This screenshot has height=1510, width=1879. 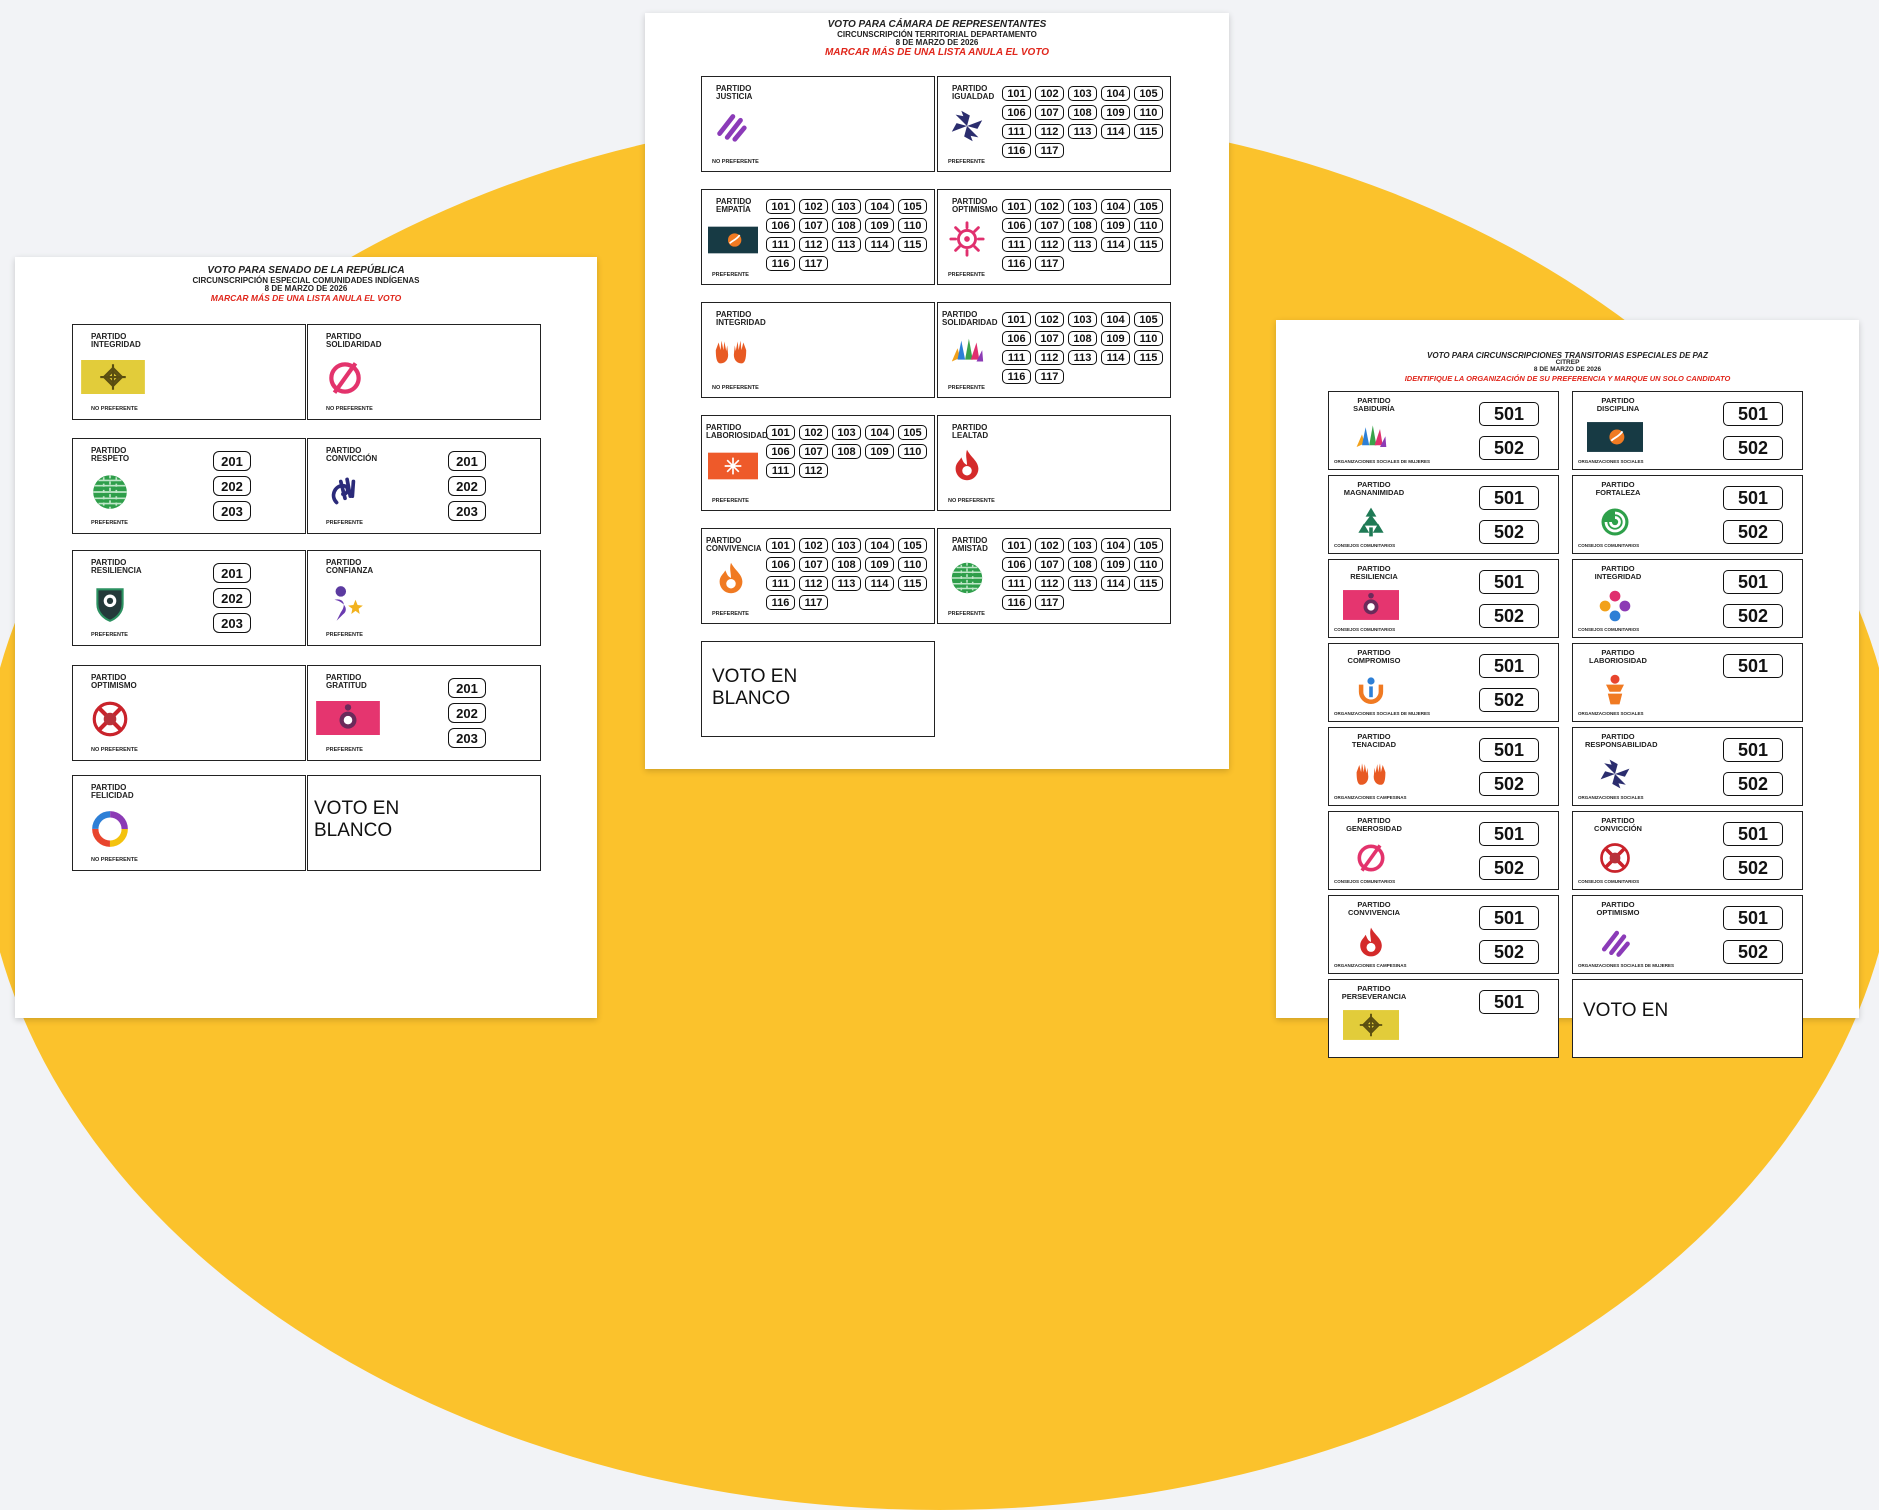 I want to click on candidate-number: 201, so click(x=467, y=688).